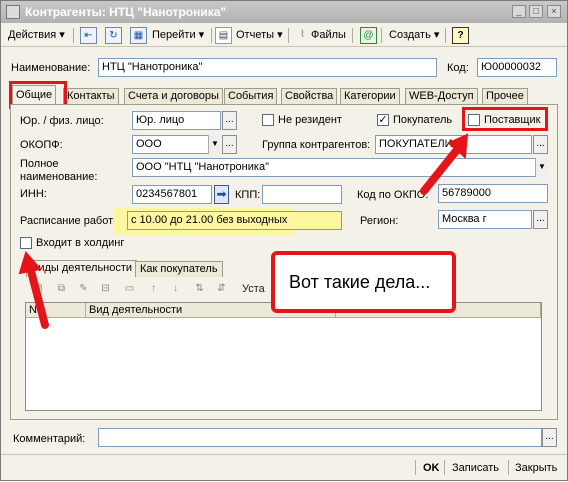 The image size is (568, 482). Describe the element at coordinates (49, 439) in the screenshot. I see `comment-label: Комментарий:` at that location.